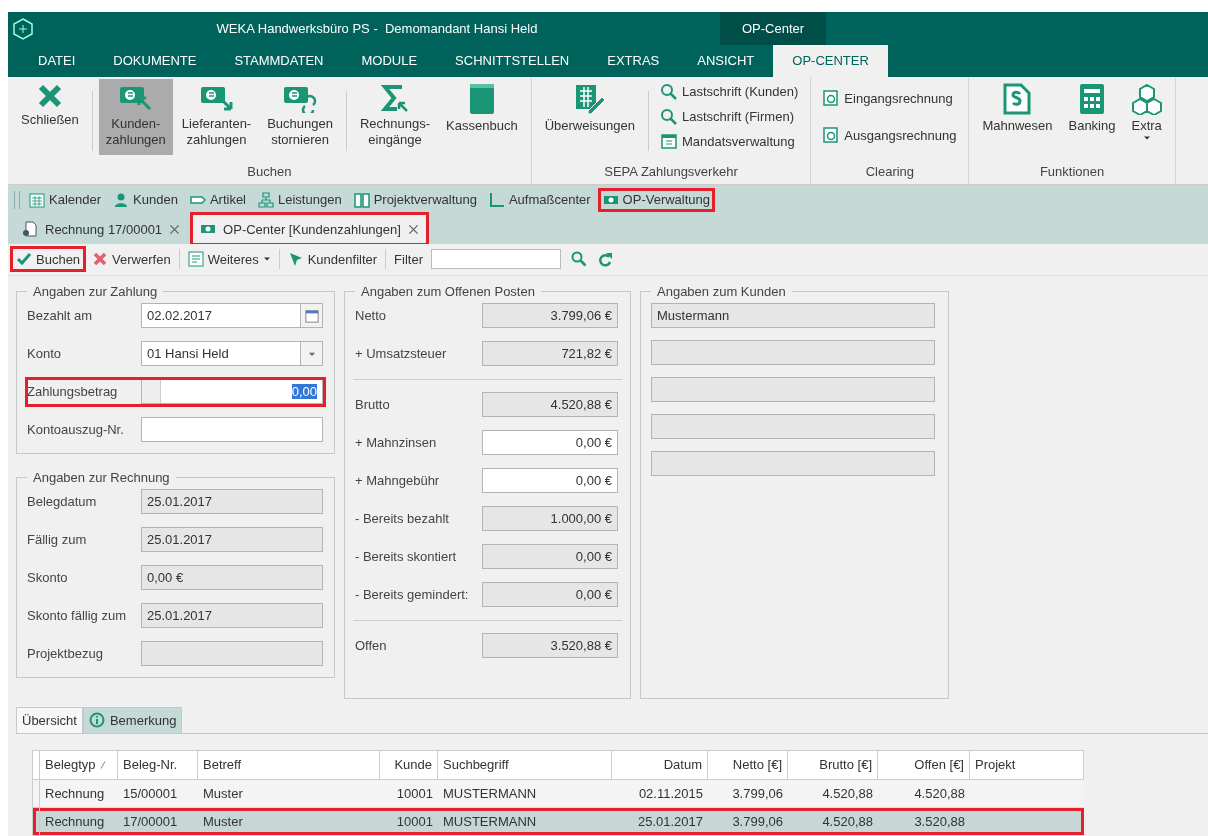 This screenshot has width=1208, height=836. What do you see at coordinates (1146, 98) in the screenshot?
I see `cubes-icon` at bounding box center [1146, 98].